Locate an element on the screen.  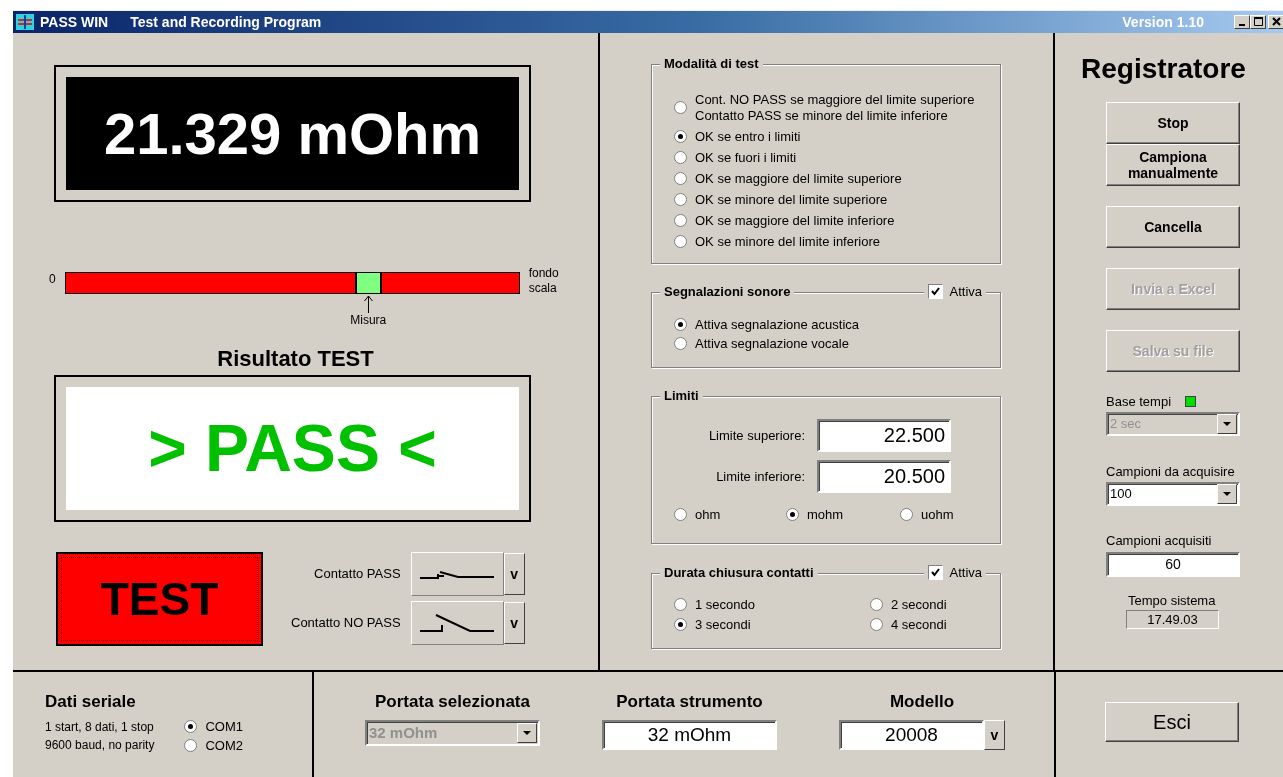
instrument-range-label: Portata strumento is located at coordinates (689, 701).